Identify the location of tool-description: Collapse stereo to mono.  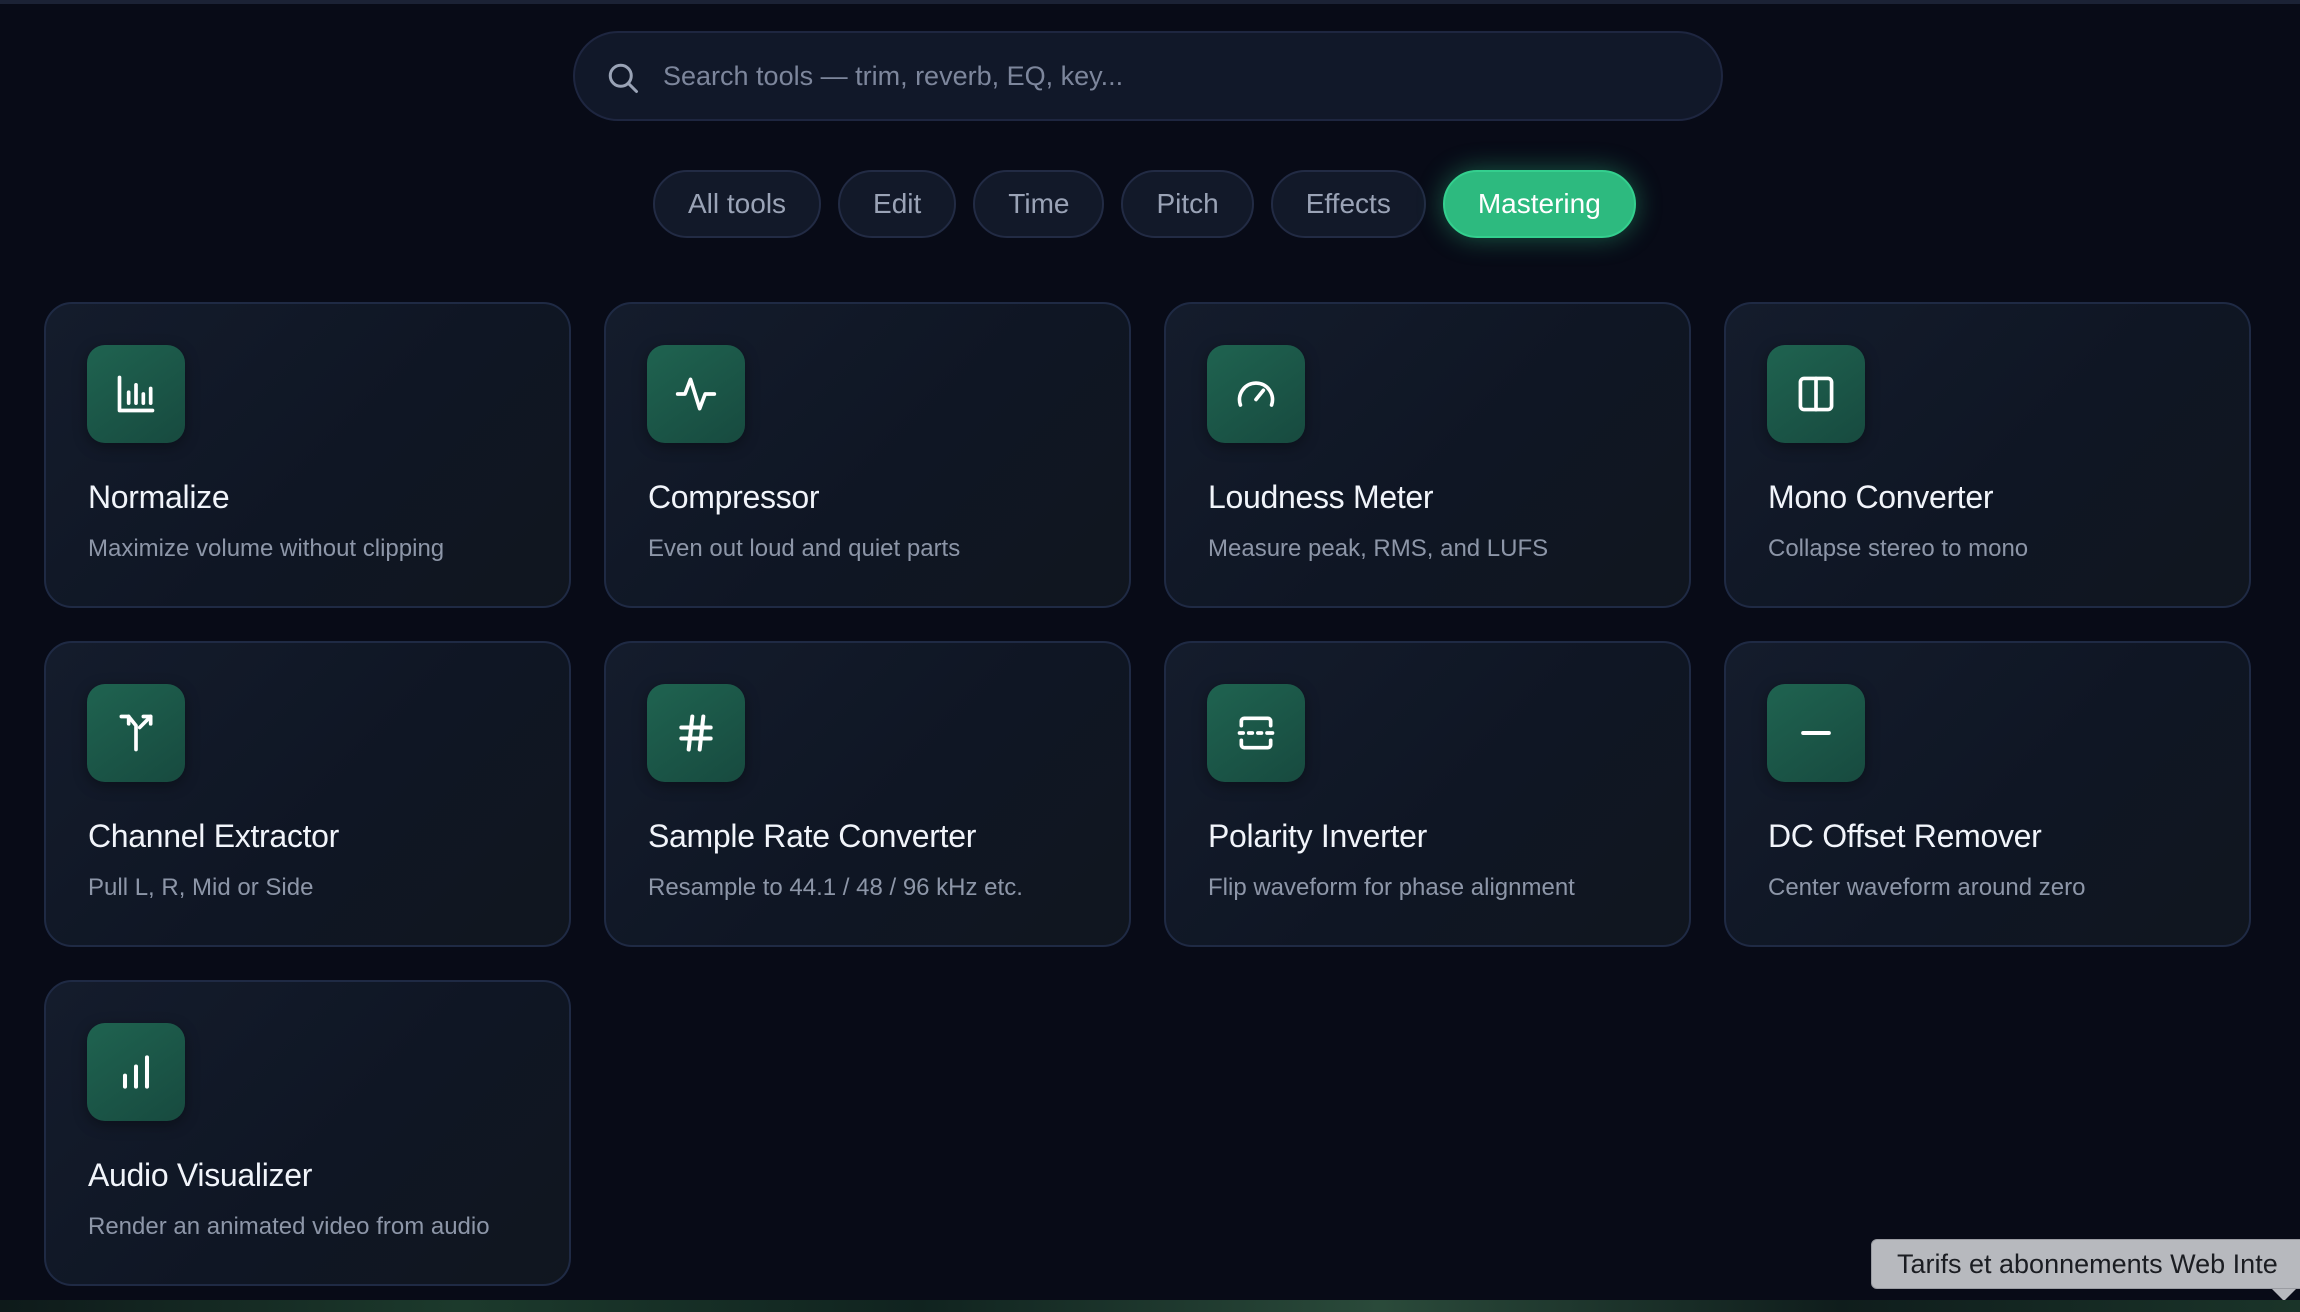
(1898, 548).